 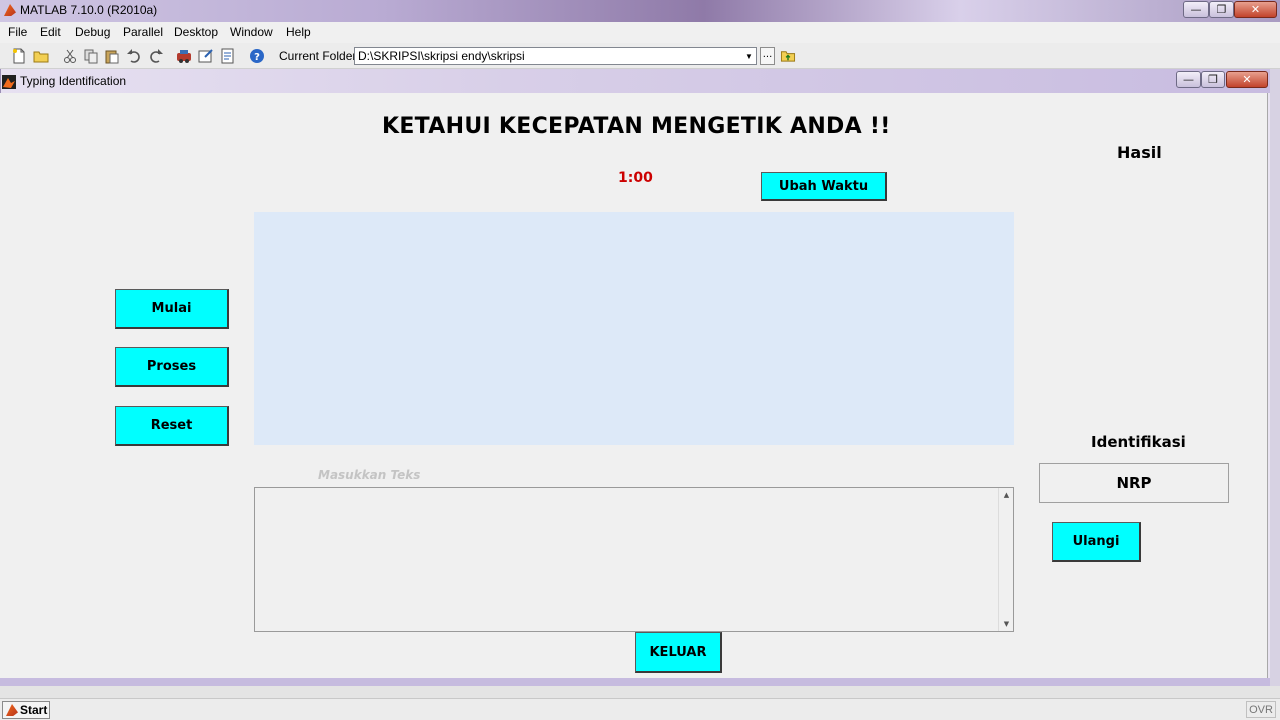 What do you see at coordinates (441, 56) in the screenshot?
I see `current-folder-value: D:\SKRIPSI\skripsi endy\skripsi` at bounding box center [441, 56].